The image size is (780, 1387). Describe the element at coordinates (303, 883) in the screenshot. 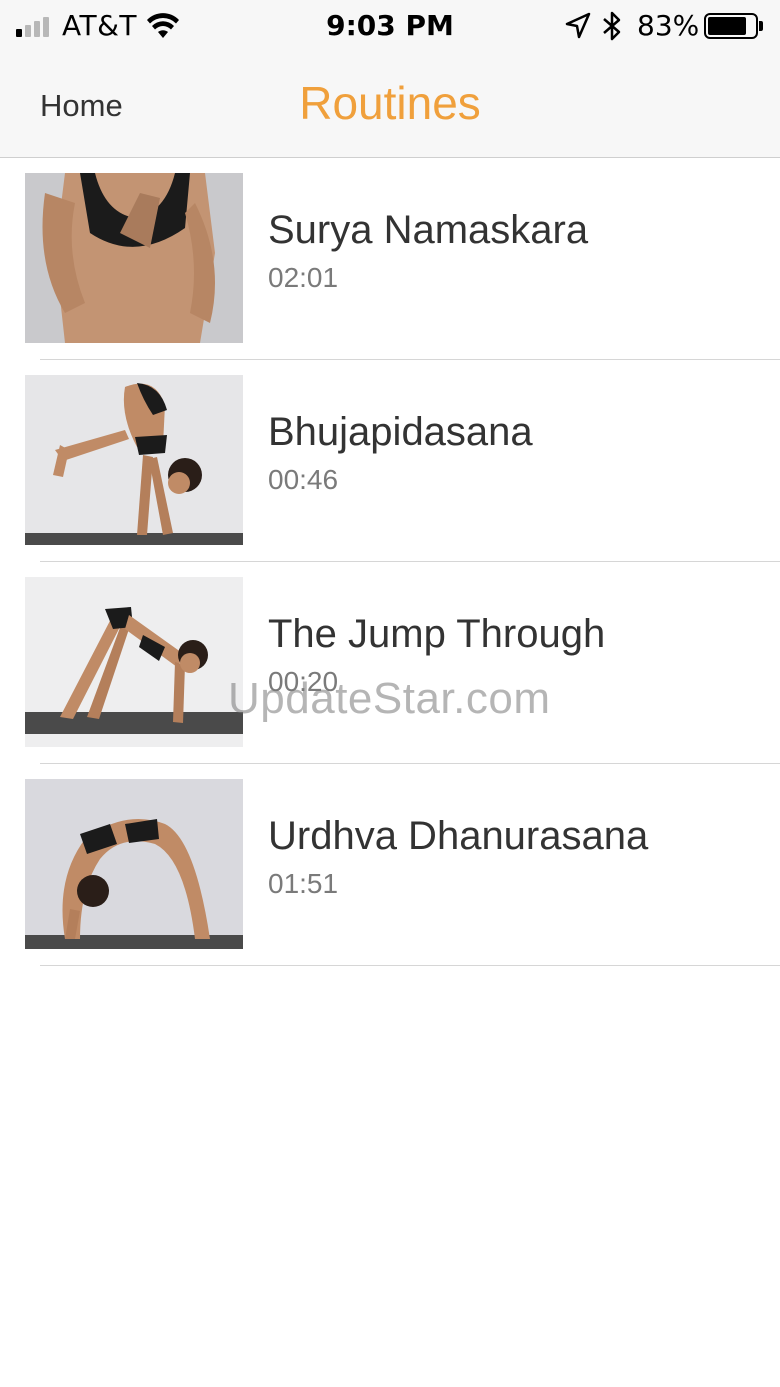

I see `routine-duration: 01:51` at that location.